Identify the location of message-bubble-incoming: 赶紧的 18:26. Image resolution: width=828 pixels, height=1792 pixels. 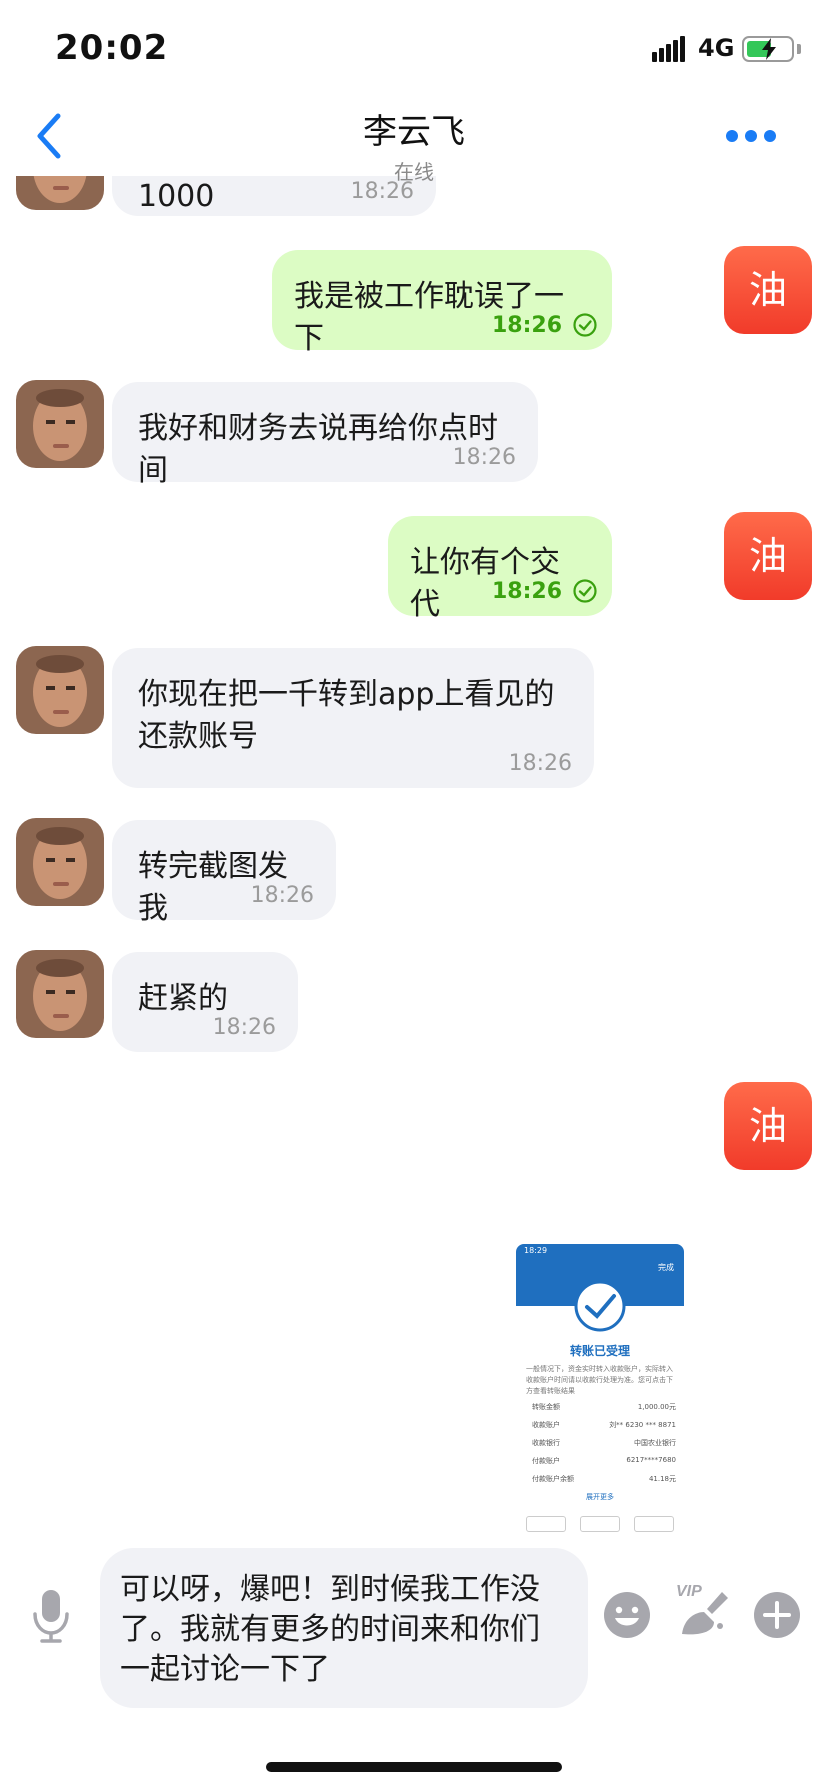
(205, 1002).